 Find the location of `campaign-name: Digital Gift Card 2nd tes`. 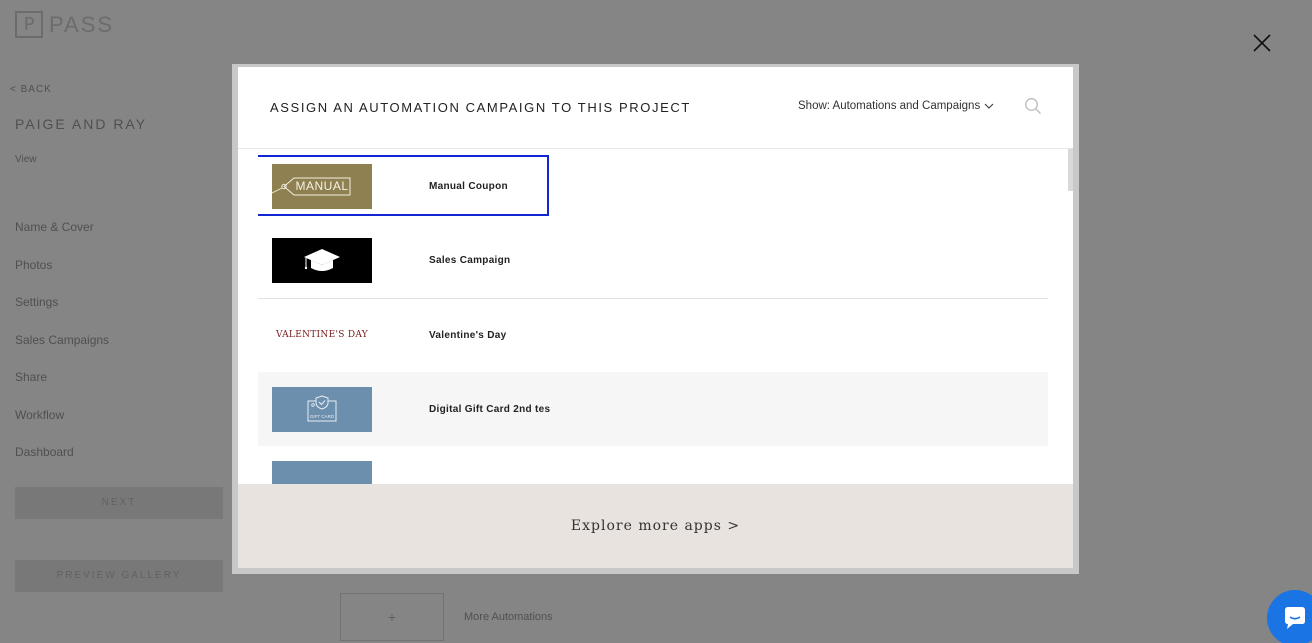

campaign-name: Digital Gift Card 2nd tes is located at coordinates (490, 409).